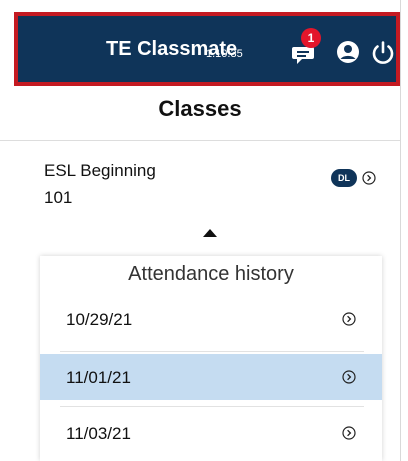  Describe the element at coordinates (211, 274) in the screenshot. I see `attendance-history-title: Attendance history` at that location.